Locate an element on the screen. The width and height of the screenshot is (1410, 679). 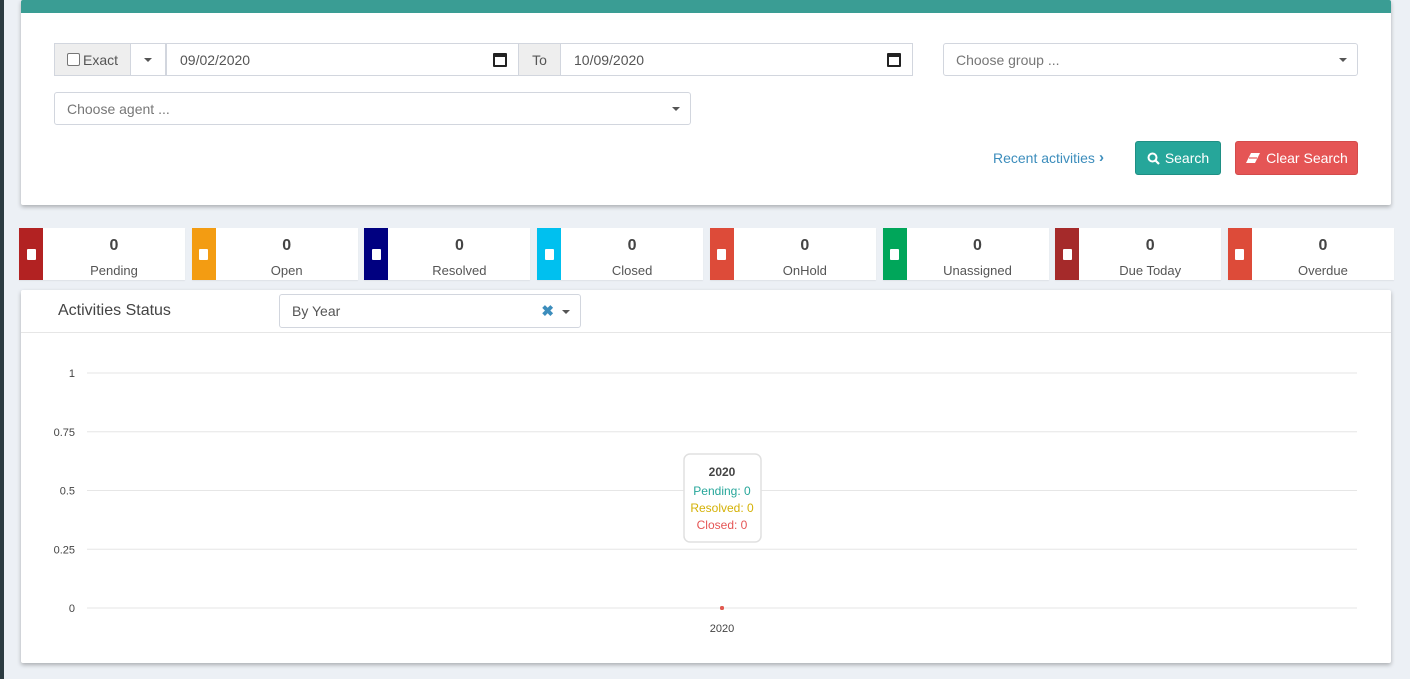
tooltip-title: 2020 is located at coordinates (722, 472).